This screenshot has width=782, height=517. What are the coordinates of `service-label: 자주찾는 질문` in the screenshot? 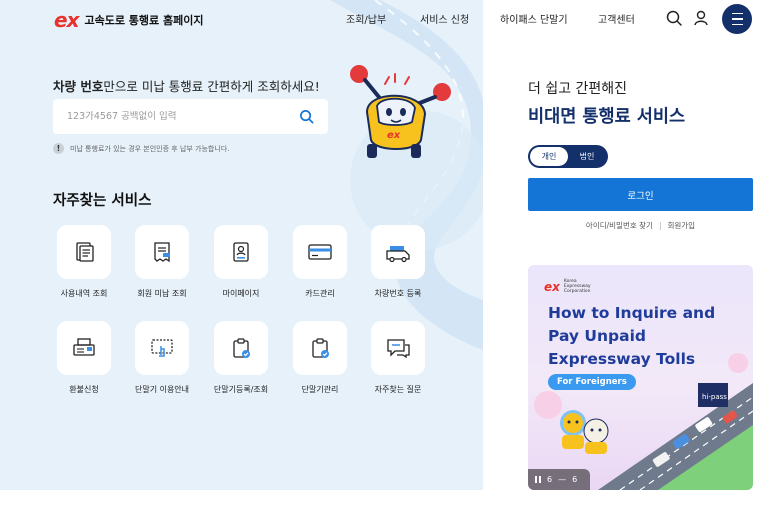 It's located at (398, 389).